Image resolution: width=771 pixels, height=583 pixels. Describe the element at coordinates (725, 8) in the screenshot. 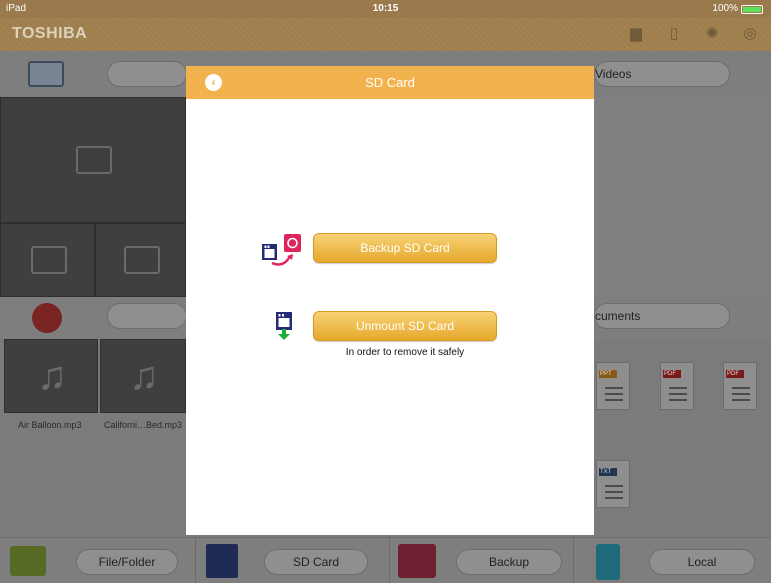

I see `battery-percent: 100%` at that location.